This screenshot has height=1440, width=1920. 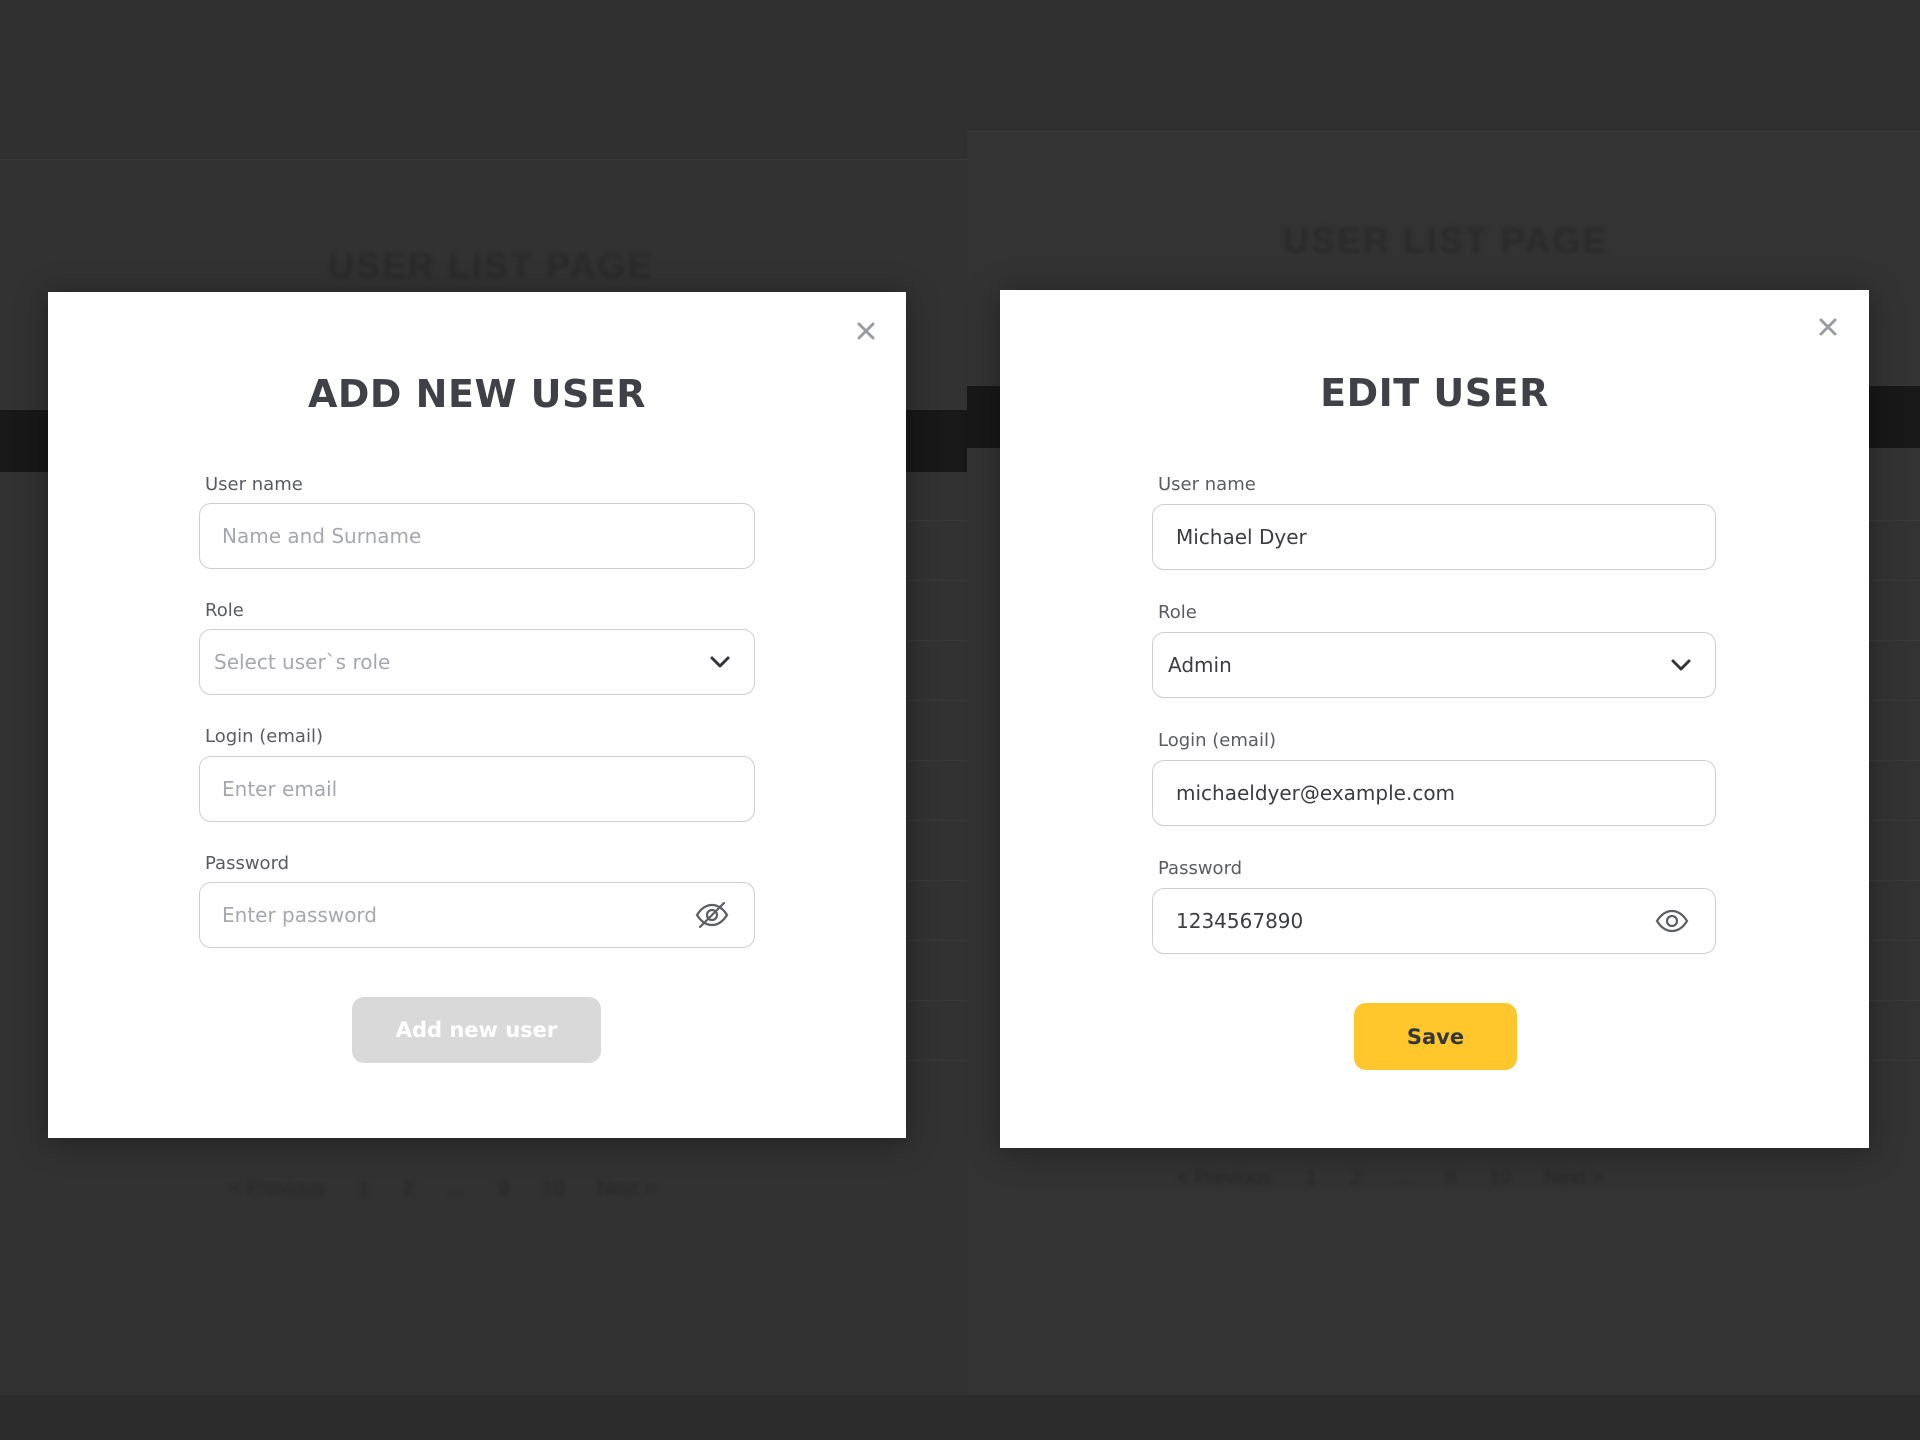 I want to click on eye-off-icon, so click(x=712, y=915).